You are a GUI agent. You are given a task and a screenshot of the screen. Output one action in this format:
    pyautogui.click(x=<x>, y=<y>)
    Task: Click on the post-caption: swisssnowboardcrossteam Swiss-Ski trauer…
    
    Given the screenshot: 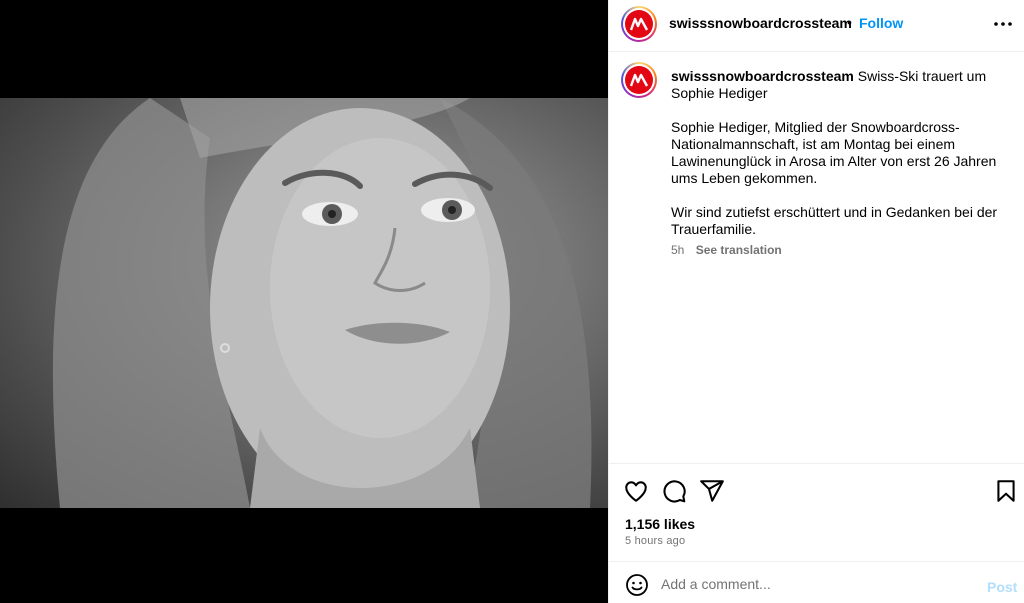 What is the action you would take?
    pyautogui.click(x=841, y=161)
    